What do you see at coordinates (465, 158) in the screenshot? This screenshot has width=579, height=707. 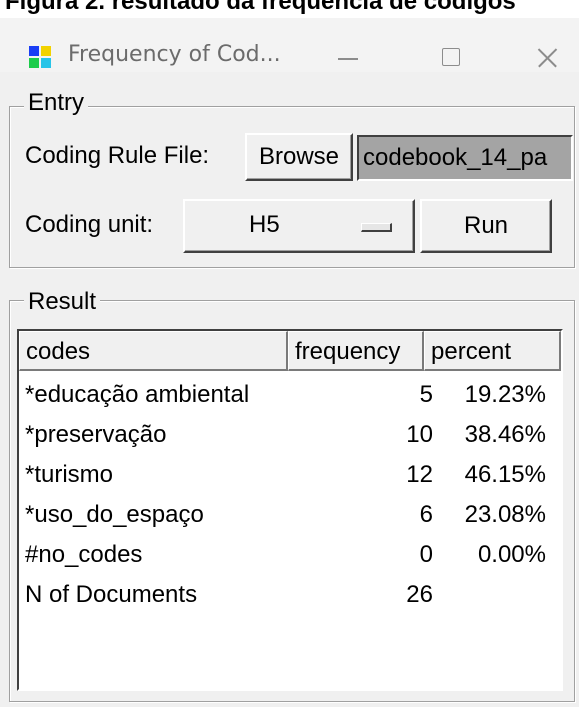 I see `coding-rule-file-field: codebook_14_pa` at bounding box center [465, 158].